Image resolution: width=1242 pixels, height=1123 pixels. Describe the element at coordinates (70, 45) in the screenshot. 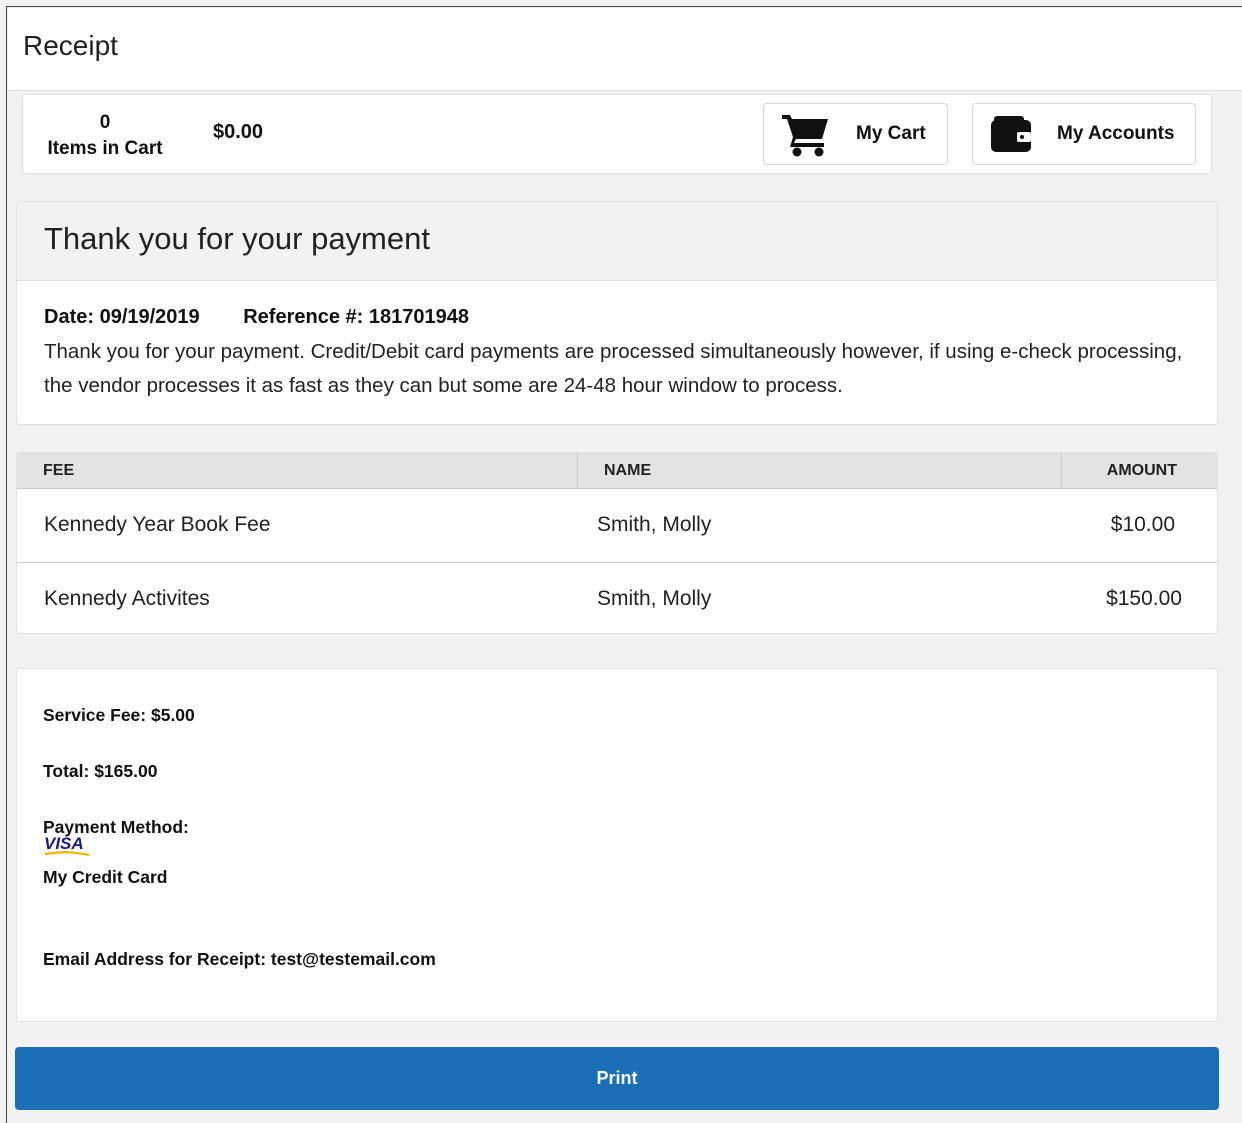

I see `page-title: Receipt` at that location.